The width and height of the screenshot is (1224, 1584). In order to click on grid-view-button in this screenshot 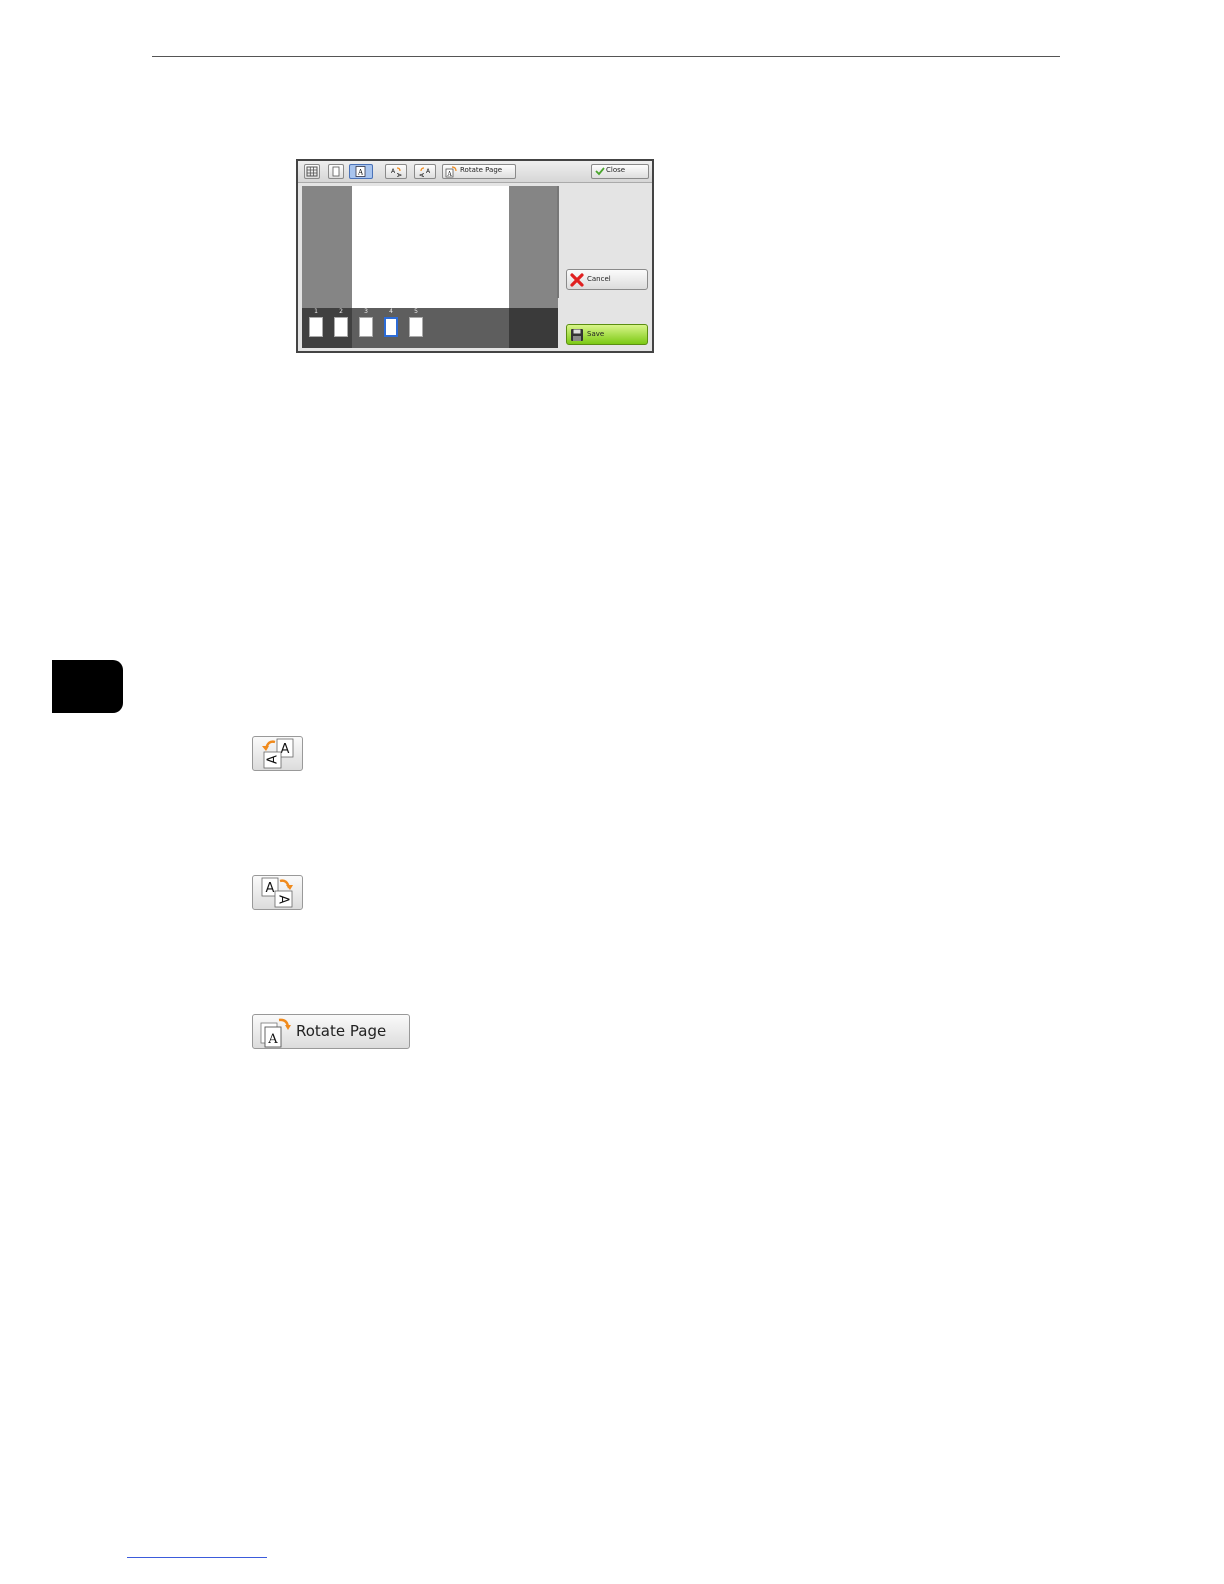, I will do `click(312, 171)`.